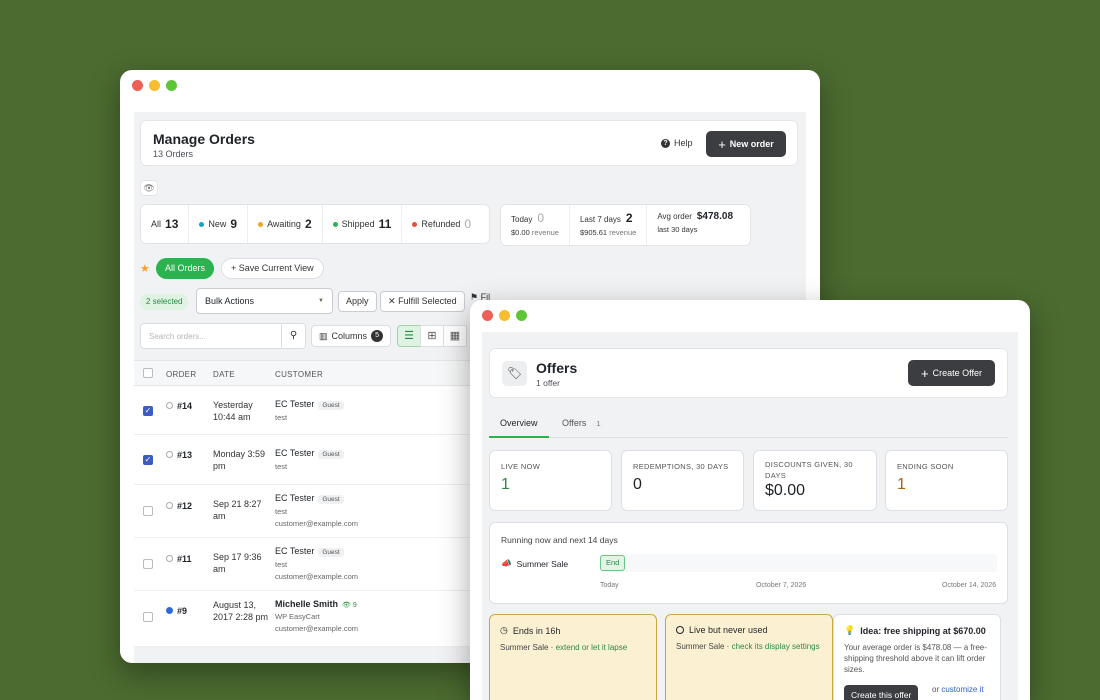  What do you see at coordinates (181, 374) in the screenshot?
I see `column-header-order: ORDER` at bounding box center [181, 374].